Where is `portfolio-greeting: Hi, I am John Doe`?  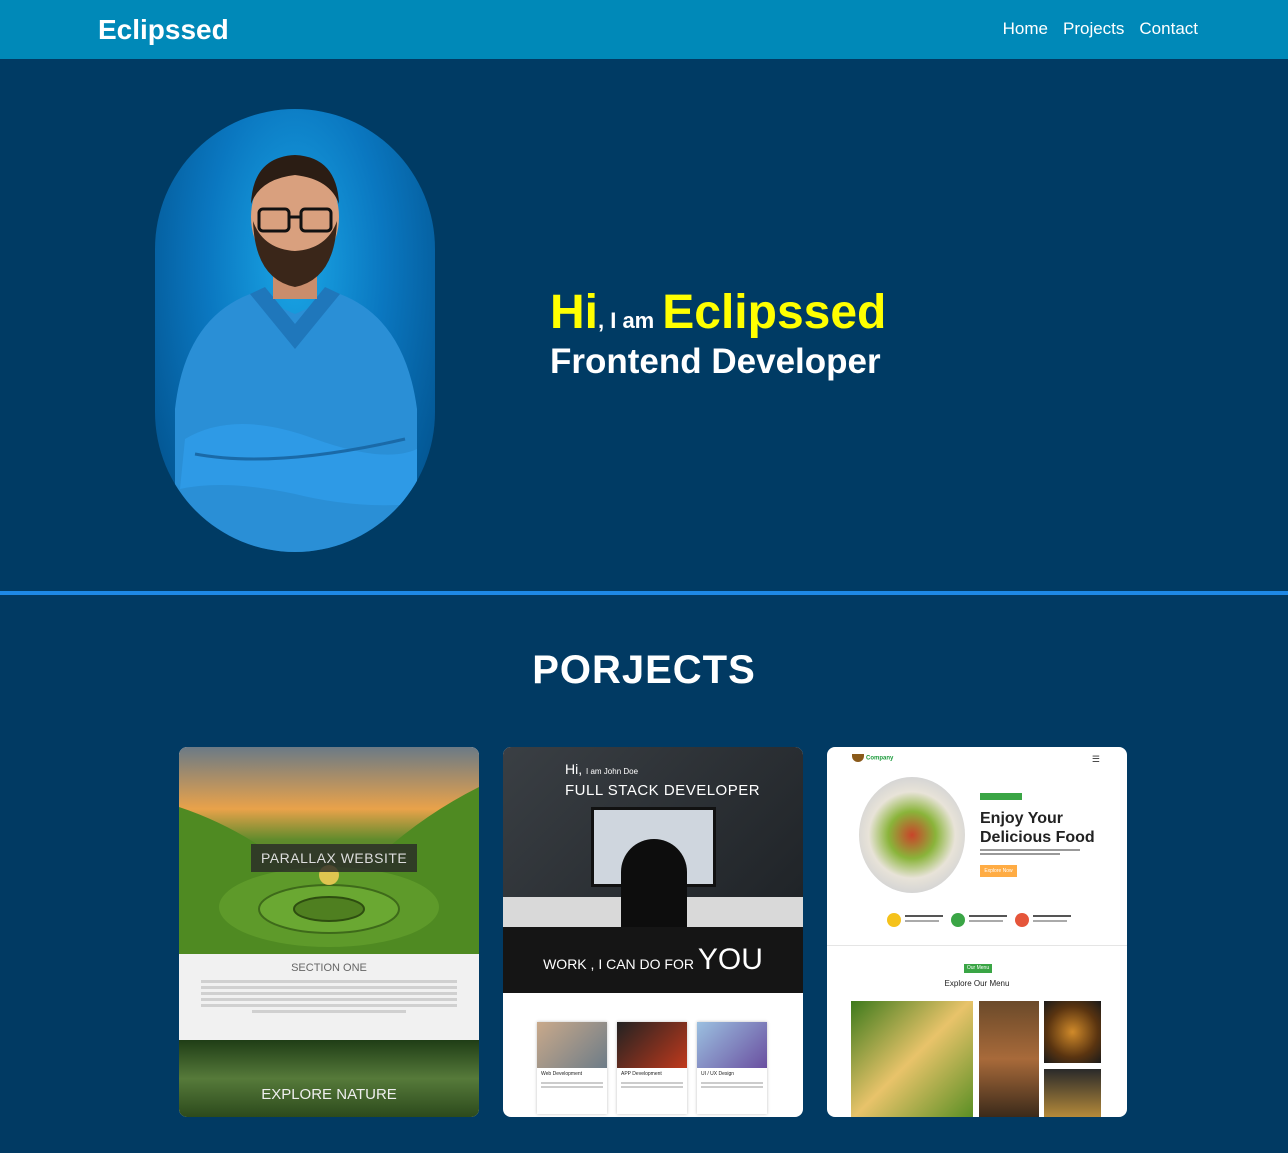
portfolio-greeting: Hi, I am John Doe is located at coordinates (601, 769).